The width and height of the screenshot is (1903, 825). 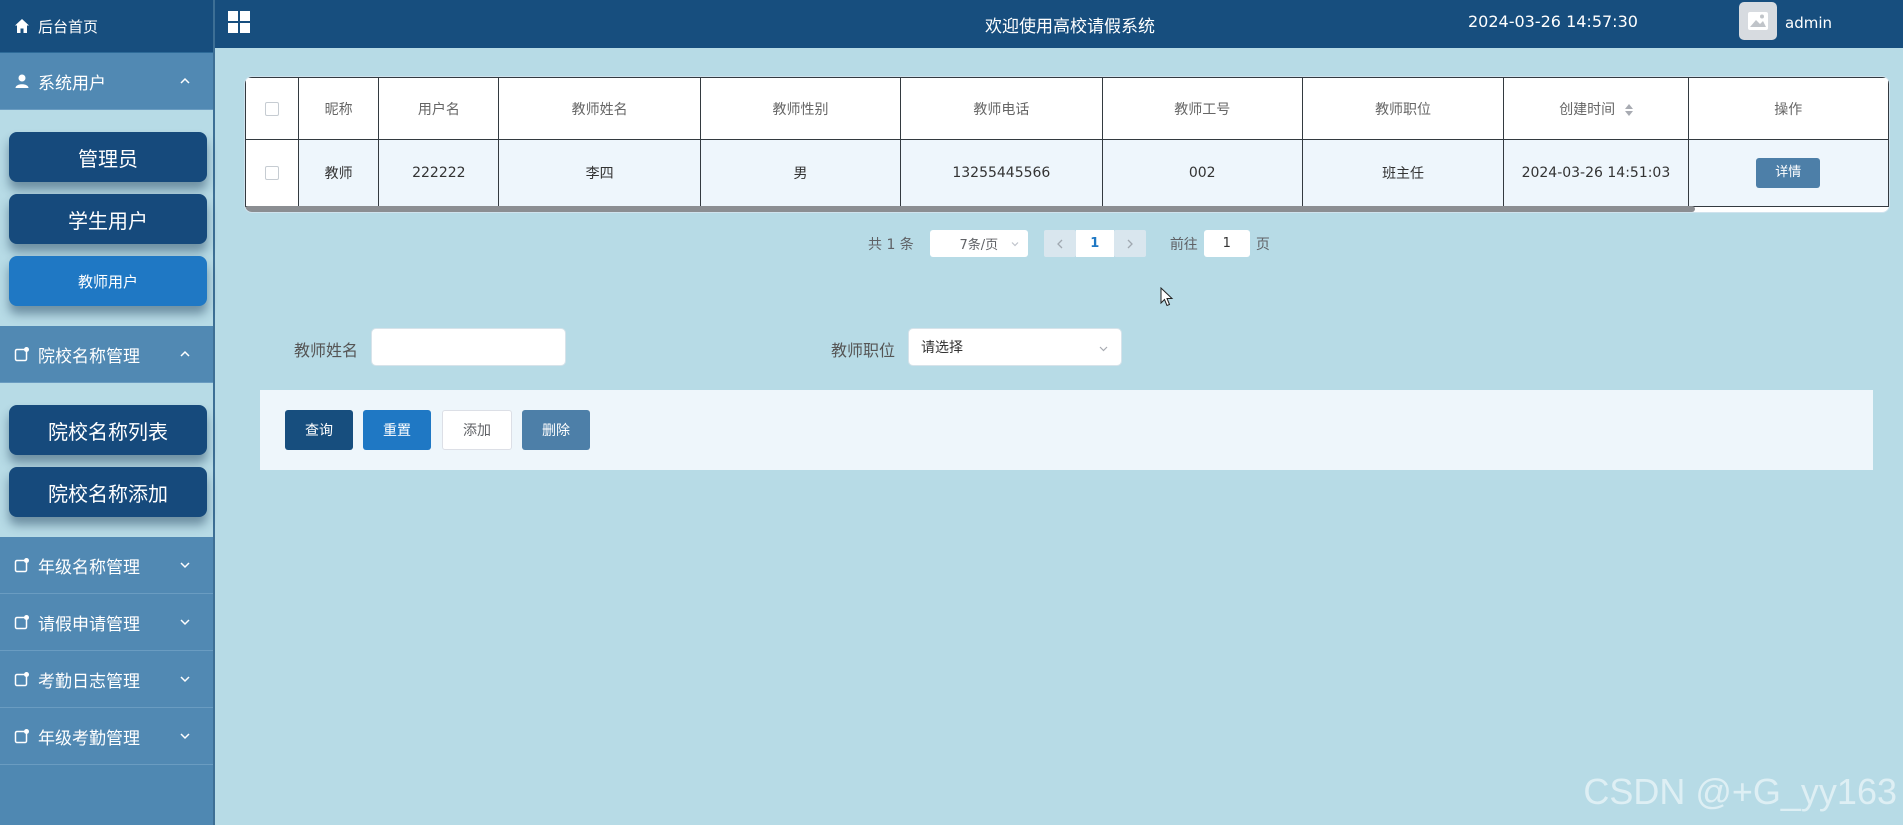 I want to click on menu-system-users: 系统用户, so click(x=106, y=81).